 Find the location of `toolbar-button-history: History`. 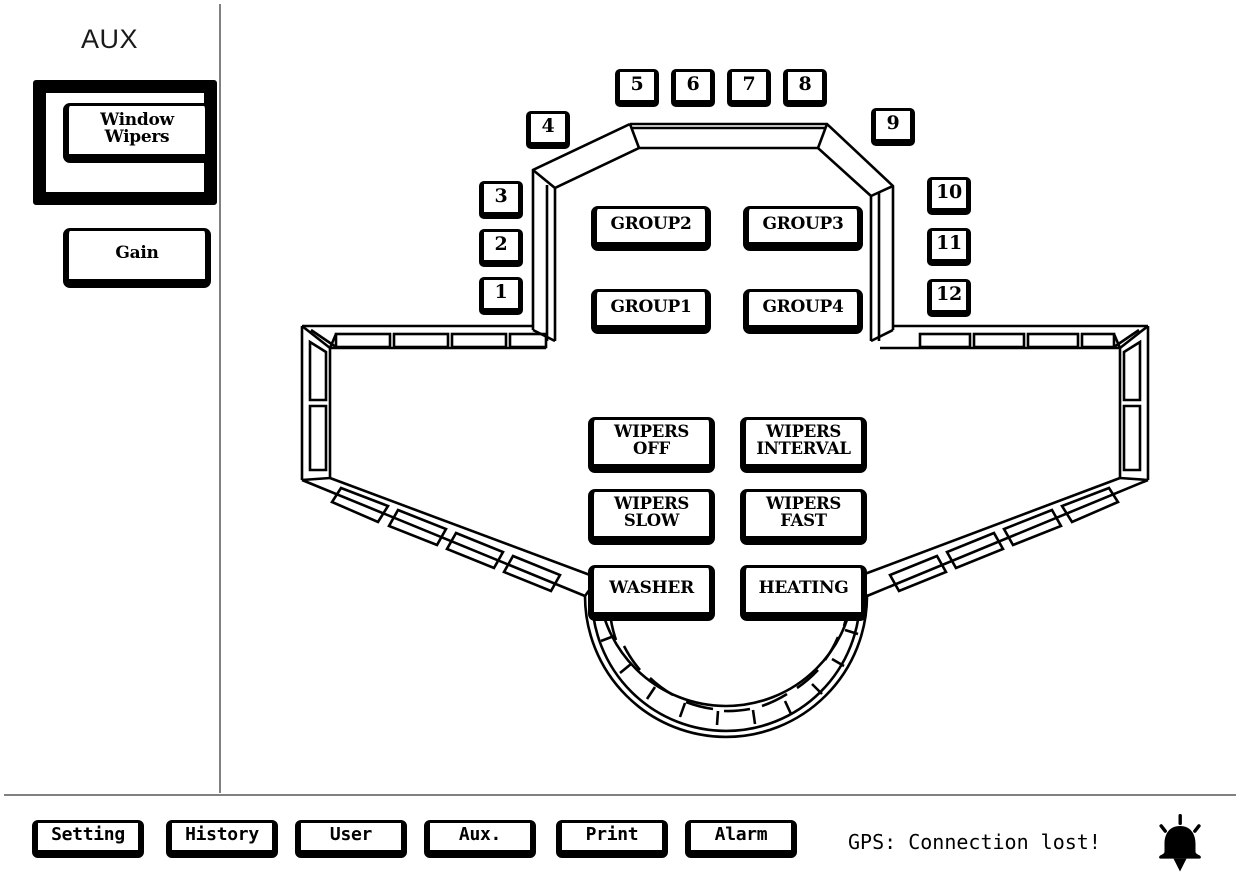

toolbar-button-history: History is located at coordinates (222, 839).